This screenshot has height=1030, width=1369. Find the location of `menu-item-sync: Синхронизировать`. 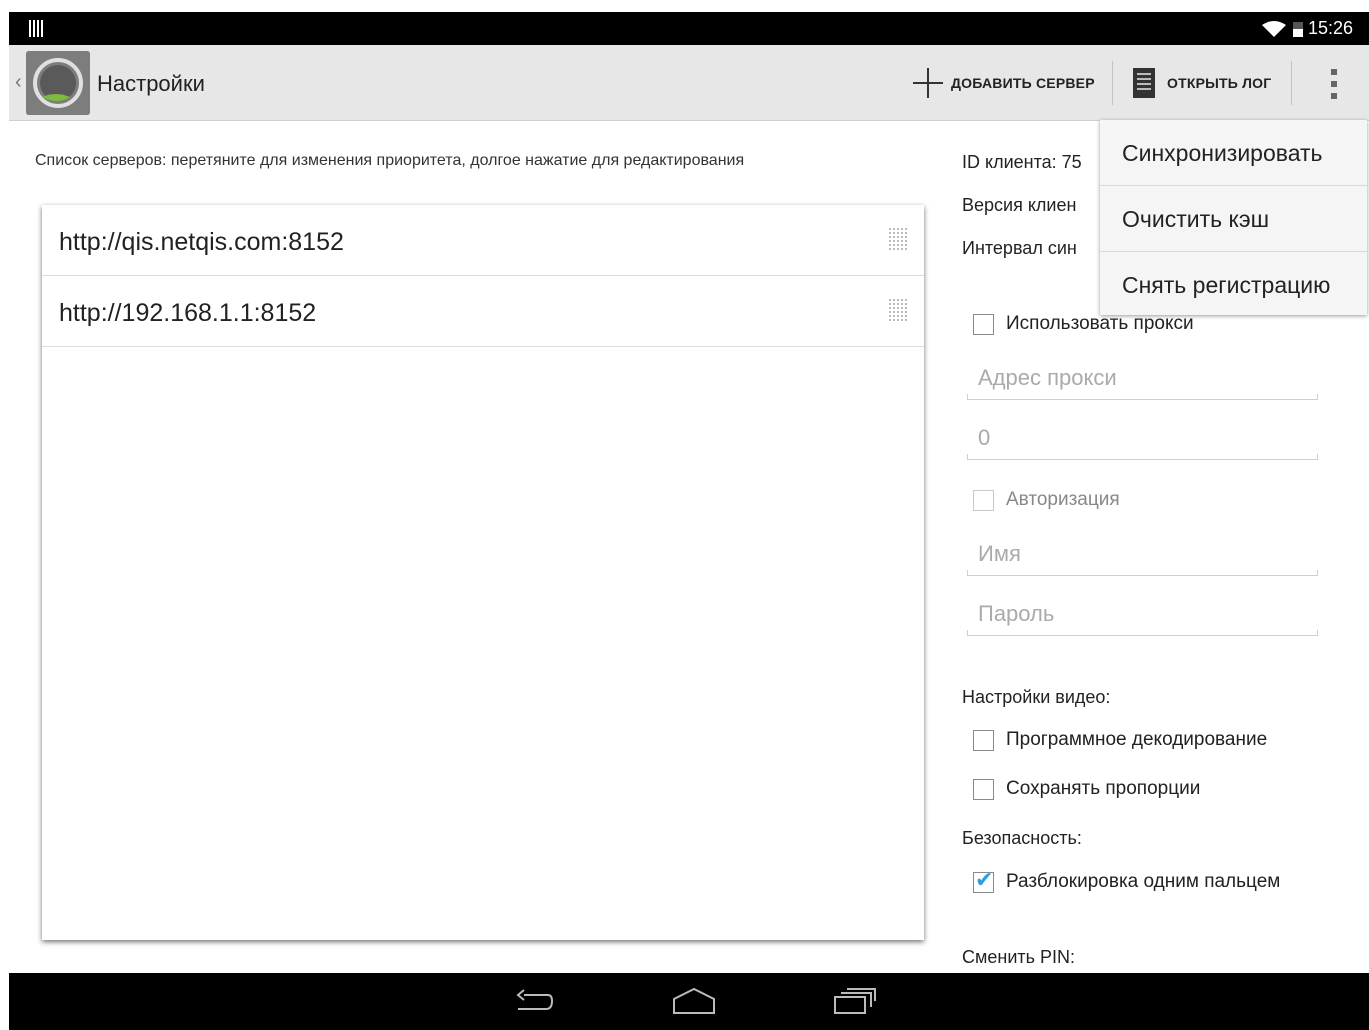

menu-item-sync: Синхронизировать is located at coordinates (1233, 153).